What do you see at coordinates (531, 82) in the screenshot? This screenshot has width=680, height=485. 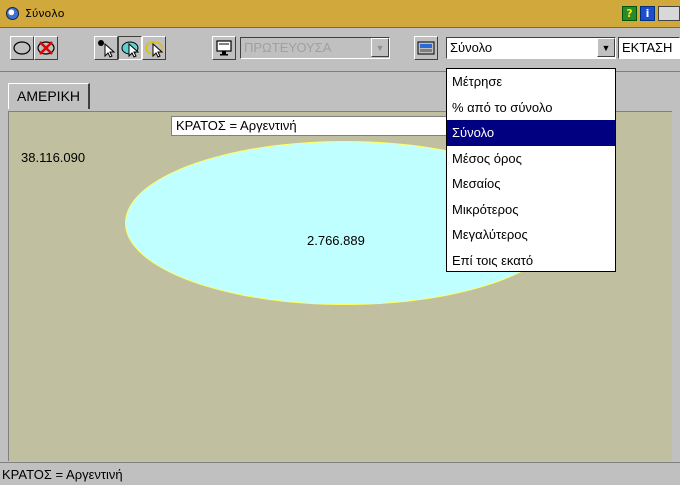 I see `dropdown-option-count: Μέτρησε` at bounding box center [531, 82].